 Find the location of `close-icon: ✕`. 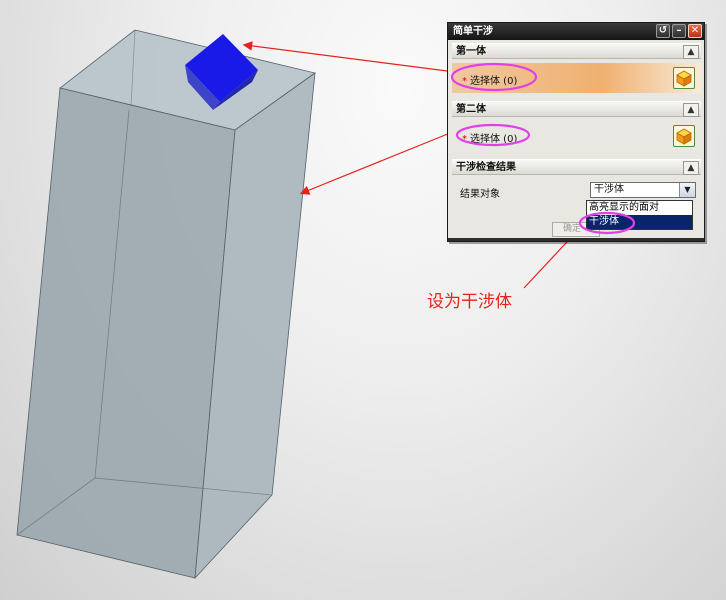

close-icon: ✕ is located at coordinates (695, 31).